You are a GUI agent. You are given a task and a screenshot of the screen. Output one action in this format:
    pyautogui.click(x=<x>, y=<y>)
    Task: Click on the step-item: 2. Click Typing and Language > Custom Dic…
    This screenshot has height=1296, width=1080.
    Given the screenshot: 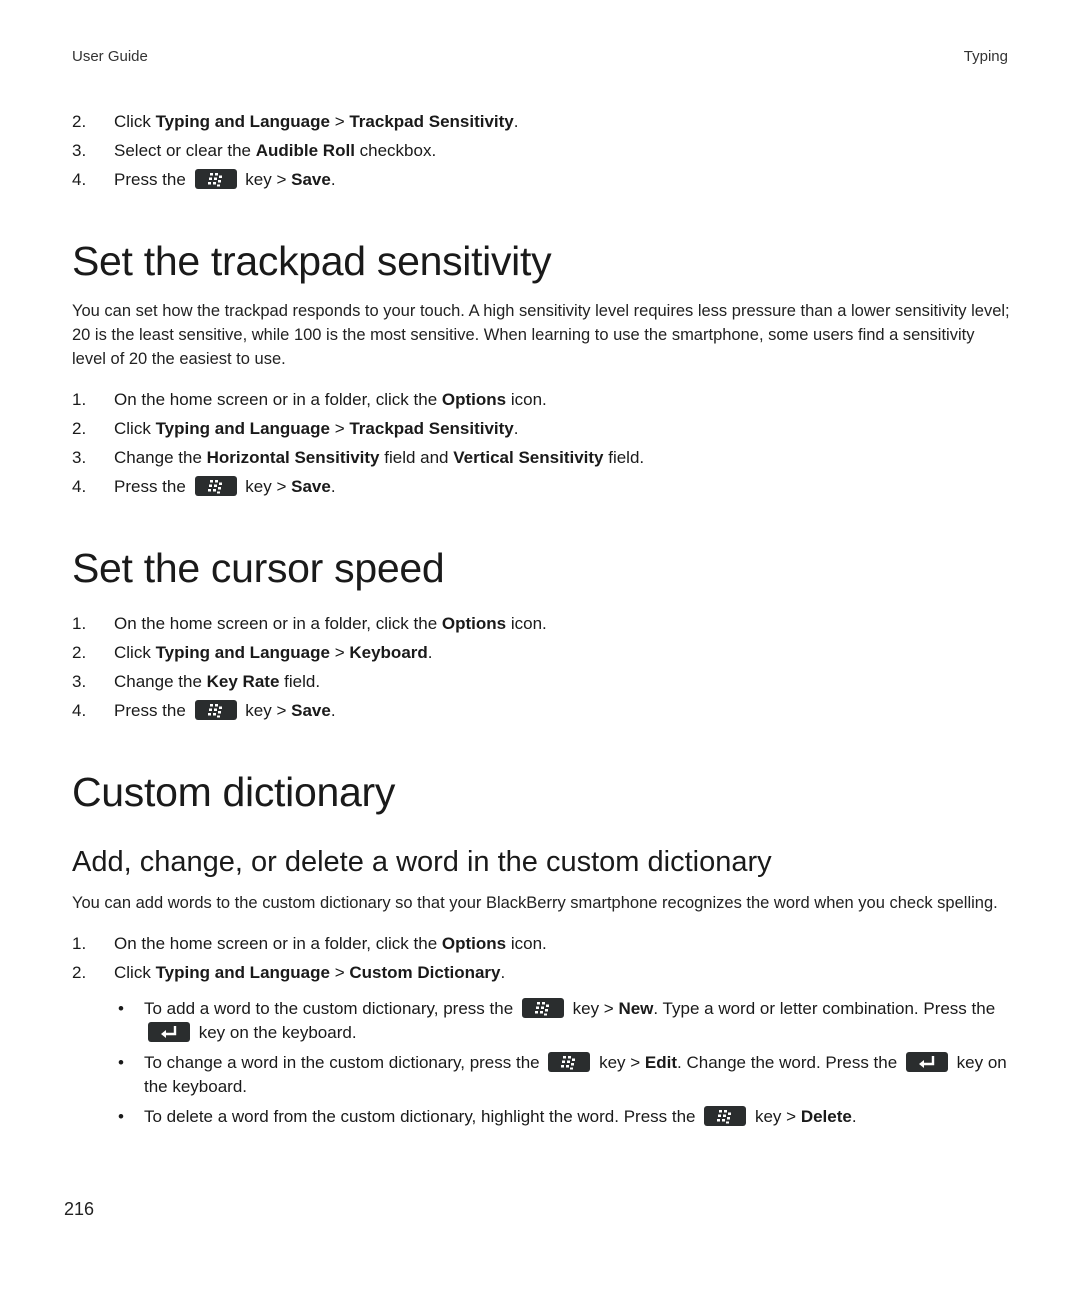 What is the action you would take?
    pyautogui.click(x=542, y=972)
    